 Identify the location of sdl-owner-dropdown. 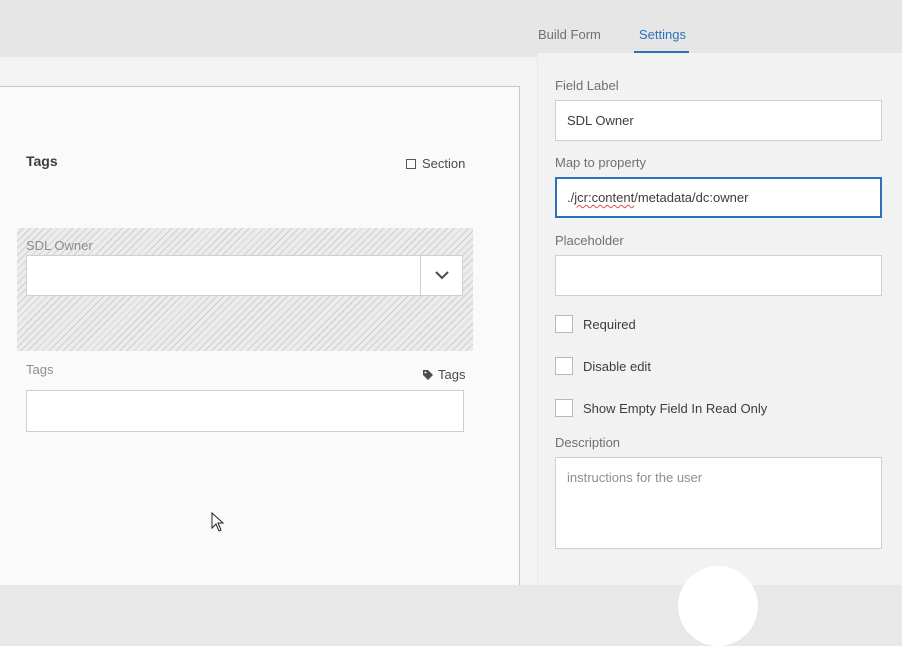
(244, 275).